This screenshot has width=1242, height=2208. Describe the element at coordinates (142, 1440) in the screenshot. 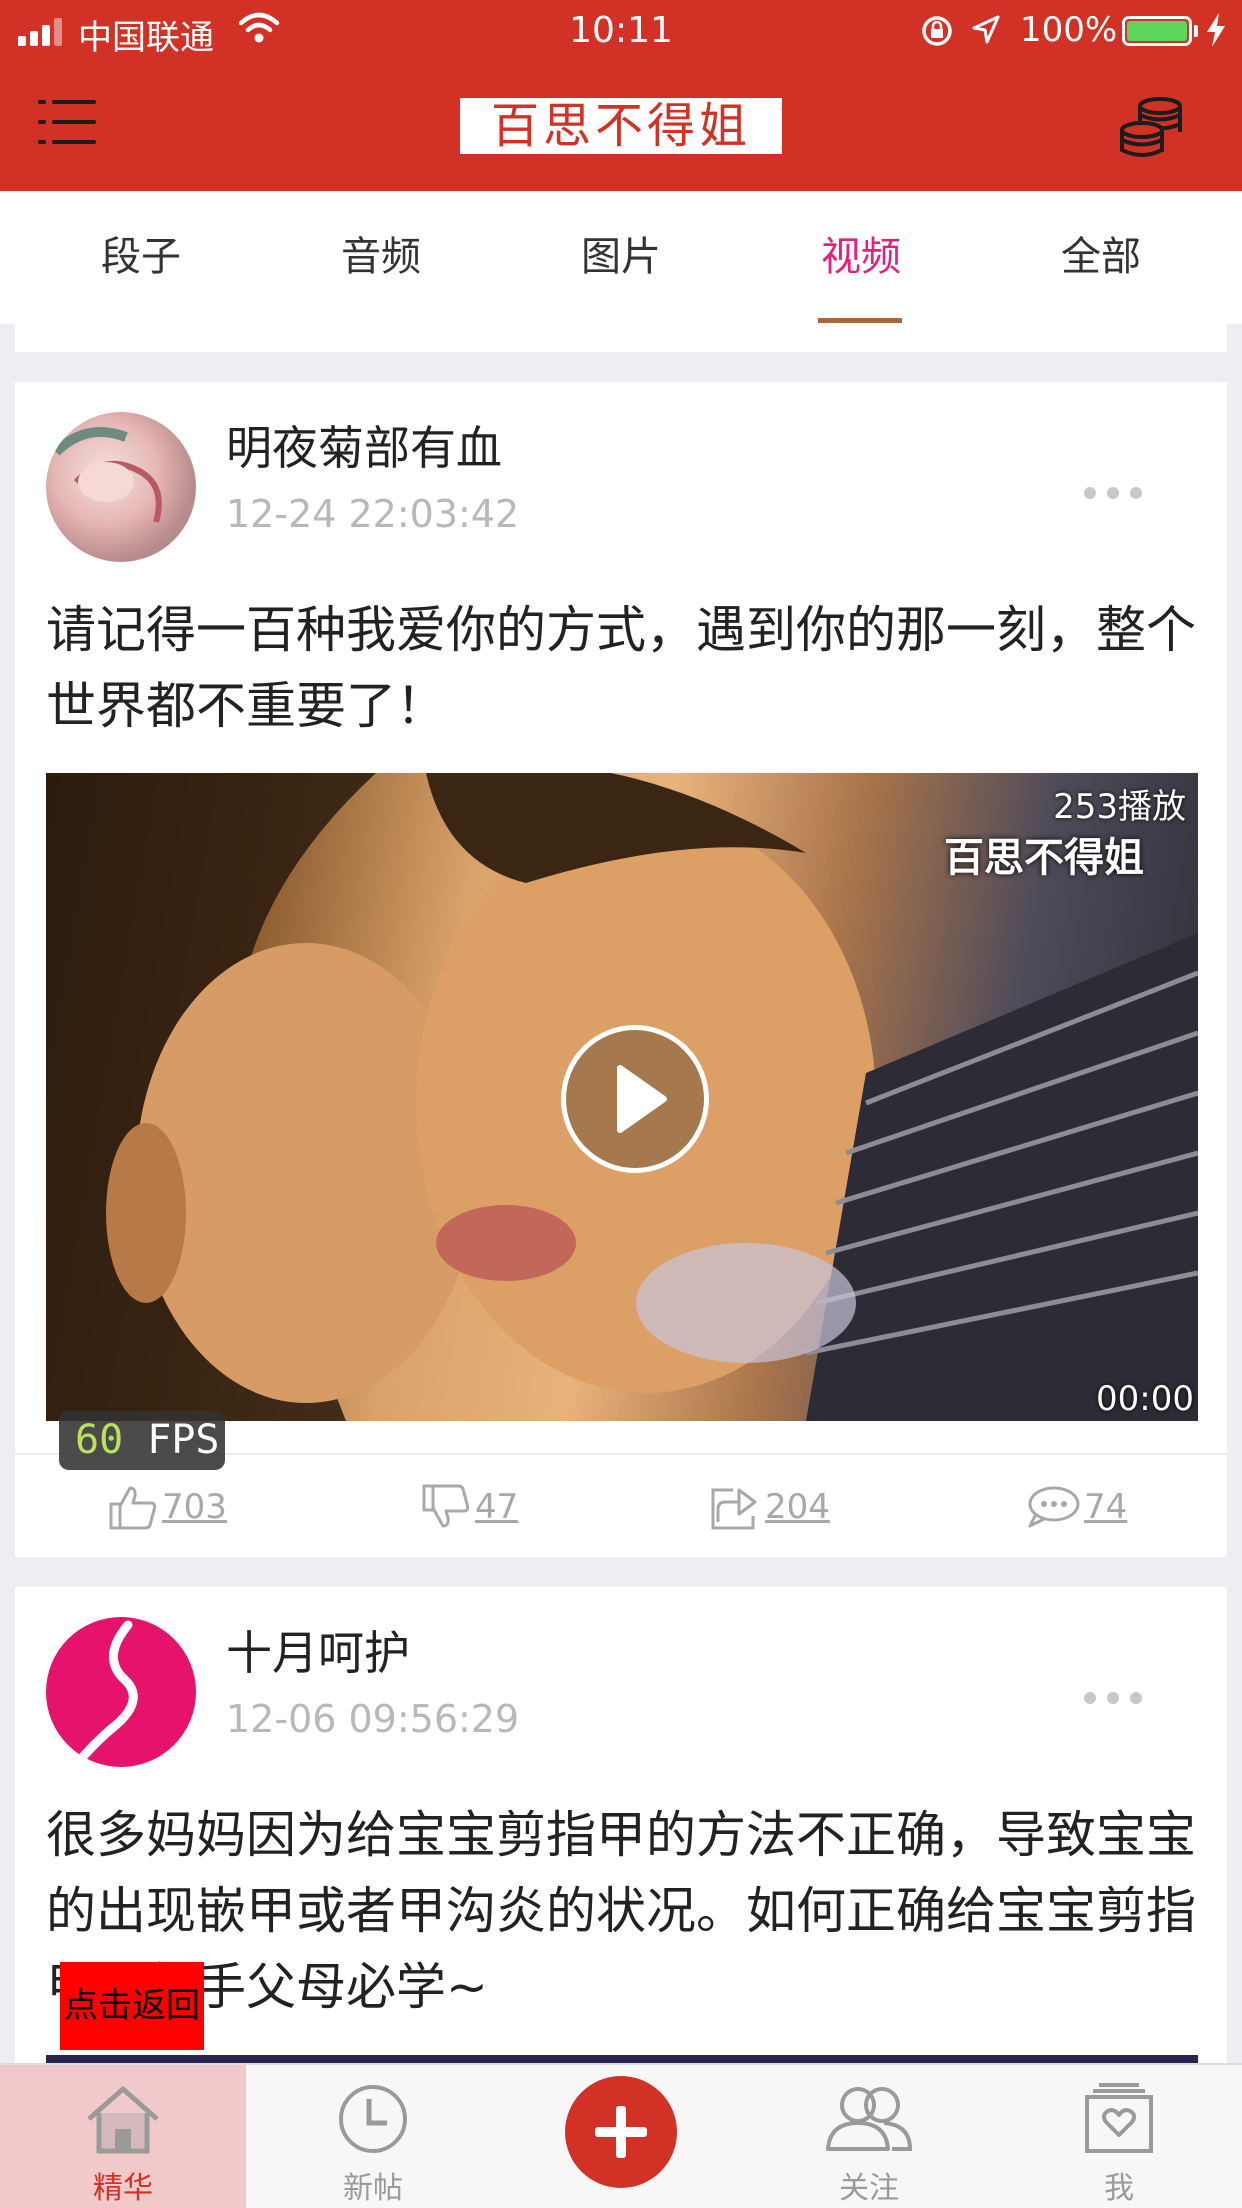

I see `fps-counter: 60 FPS` at that location.